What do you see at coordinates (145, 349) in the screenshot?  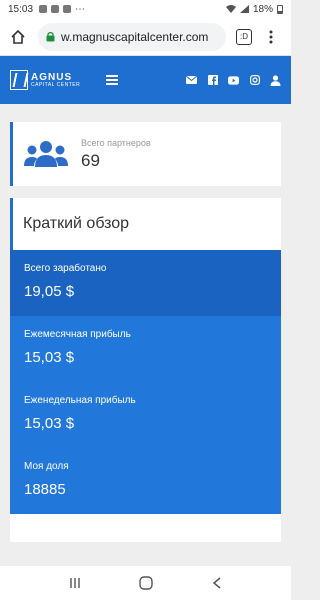 I see `stat-monthly-profit: Ежемесячная прибыль 15,03 $` at bounding box center [145, 349].